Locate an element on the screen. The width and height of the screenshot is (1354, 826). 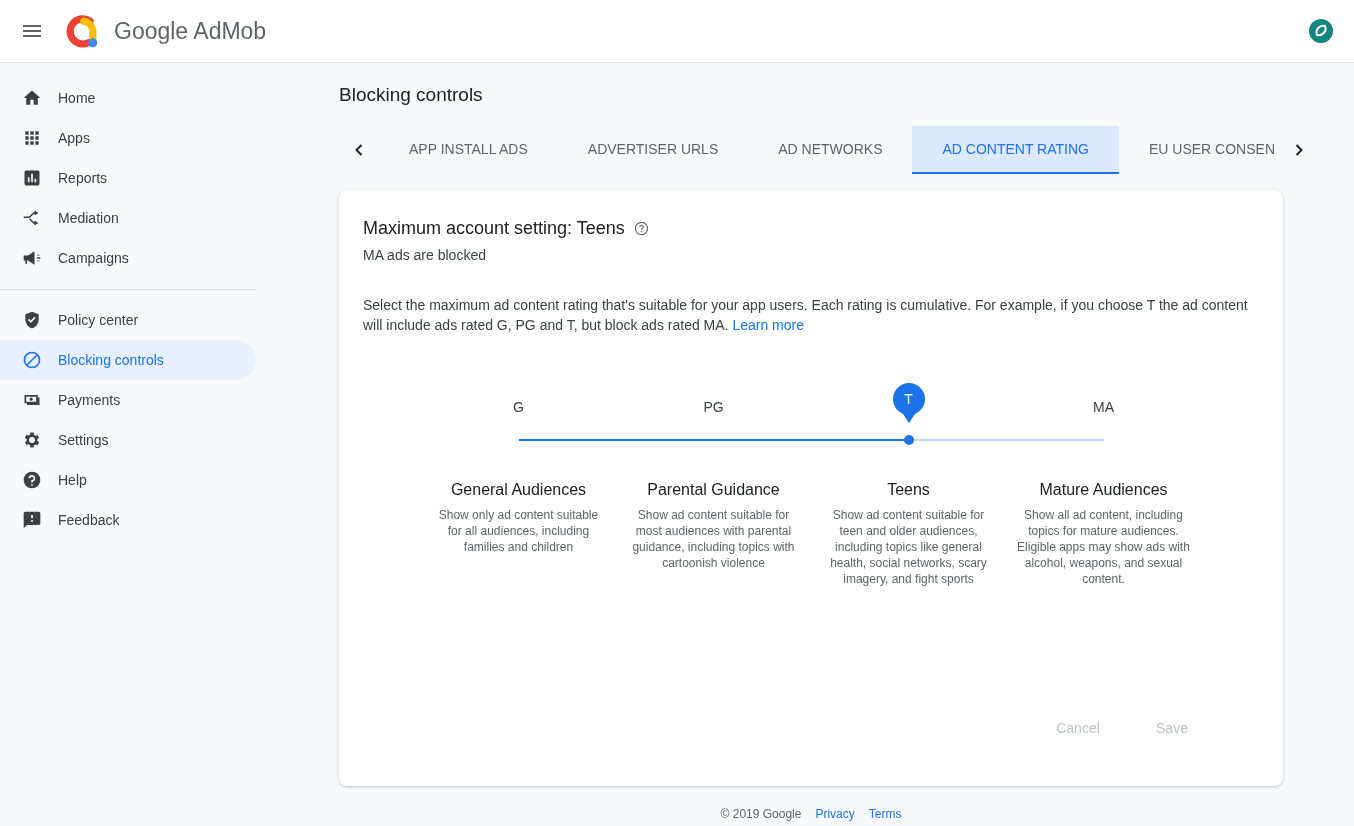
sidebar-item: Mediation is located at coordinates (128, 218).